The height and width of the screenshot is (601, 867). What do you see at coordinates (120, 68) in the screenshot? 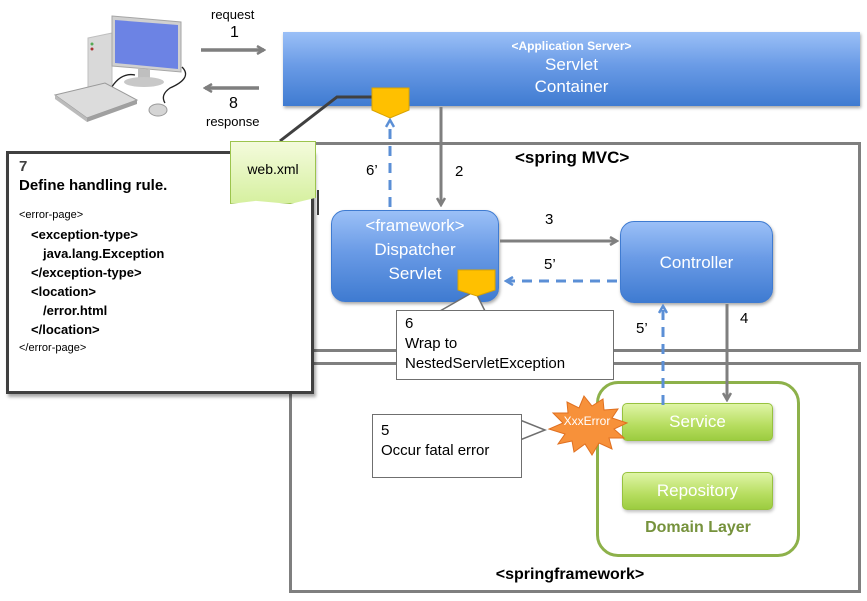
I see `desktop-computer-icon` at bounding box center [120, 68].